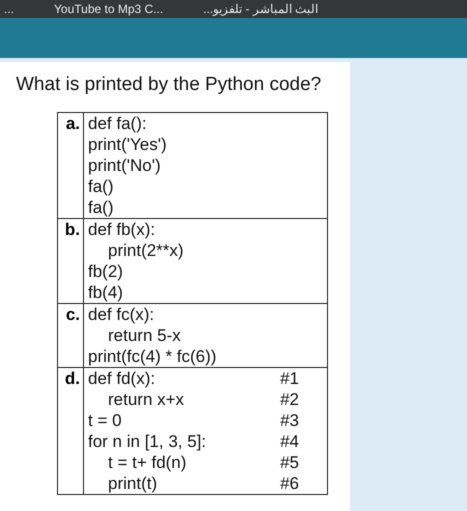 The width and height of the screenshot is (467, 511). Describe the element at coordinates (71, 335) in the screenshot. I see `option-label: c.` at that location.